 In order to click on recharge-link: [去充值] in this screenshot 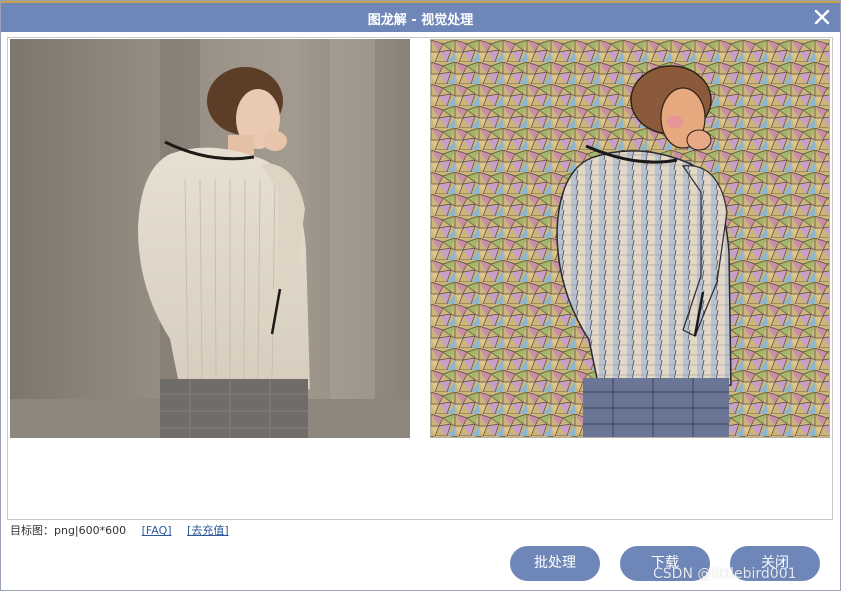, I will do `click(208, 530)`.